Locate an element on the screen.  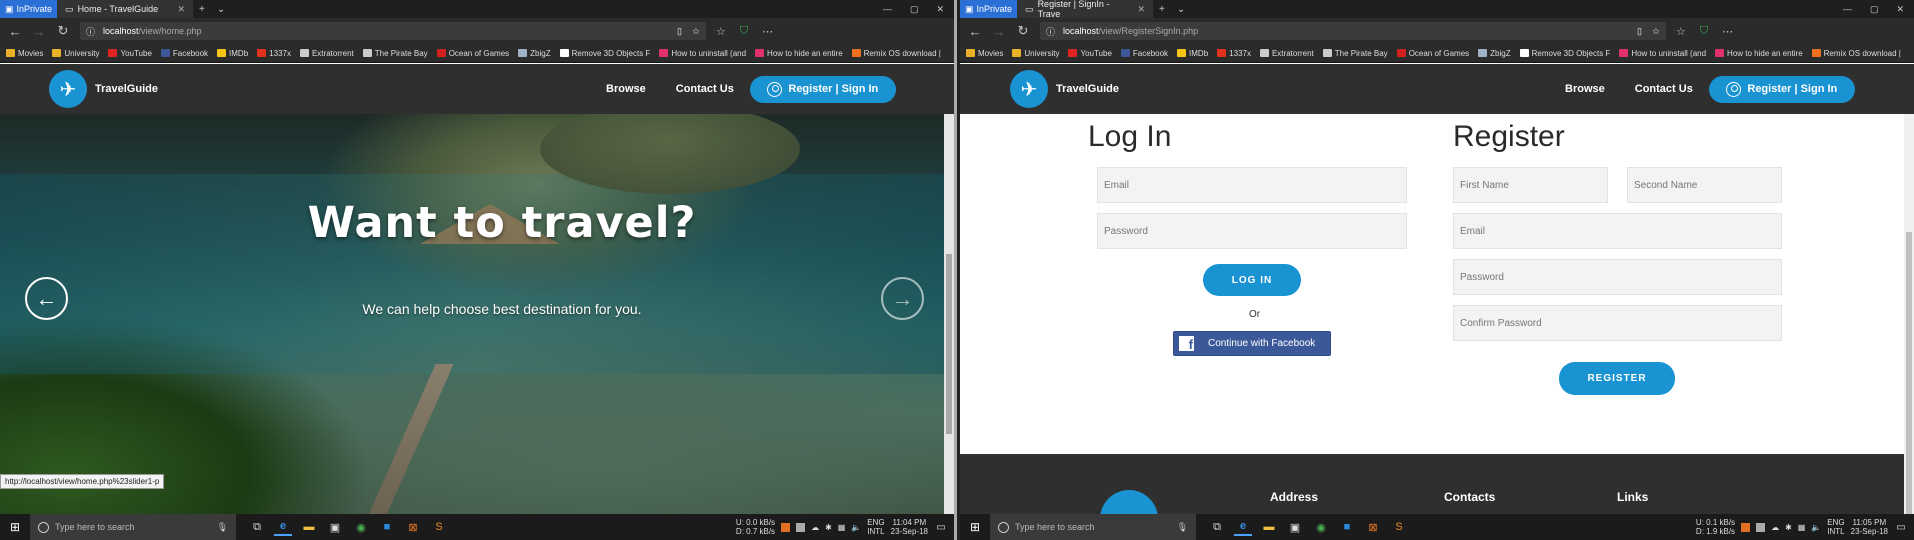
confirm-password-field: Confirm Password is located at coordinates (1617, 323).